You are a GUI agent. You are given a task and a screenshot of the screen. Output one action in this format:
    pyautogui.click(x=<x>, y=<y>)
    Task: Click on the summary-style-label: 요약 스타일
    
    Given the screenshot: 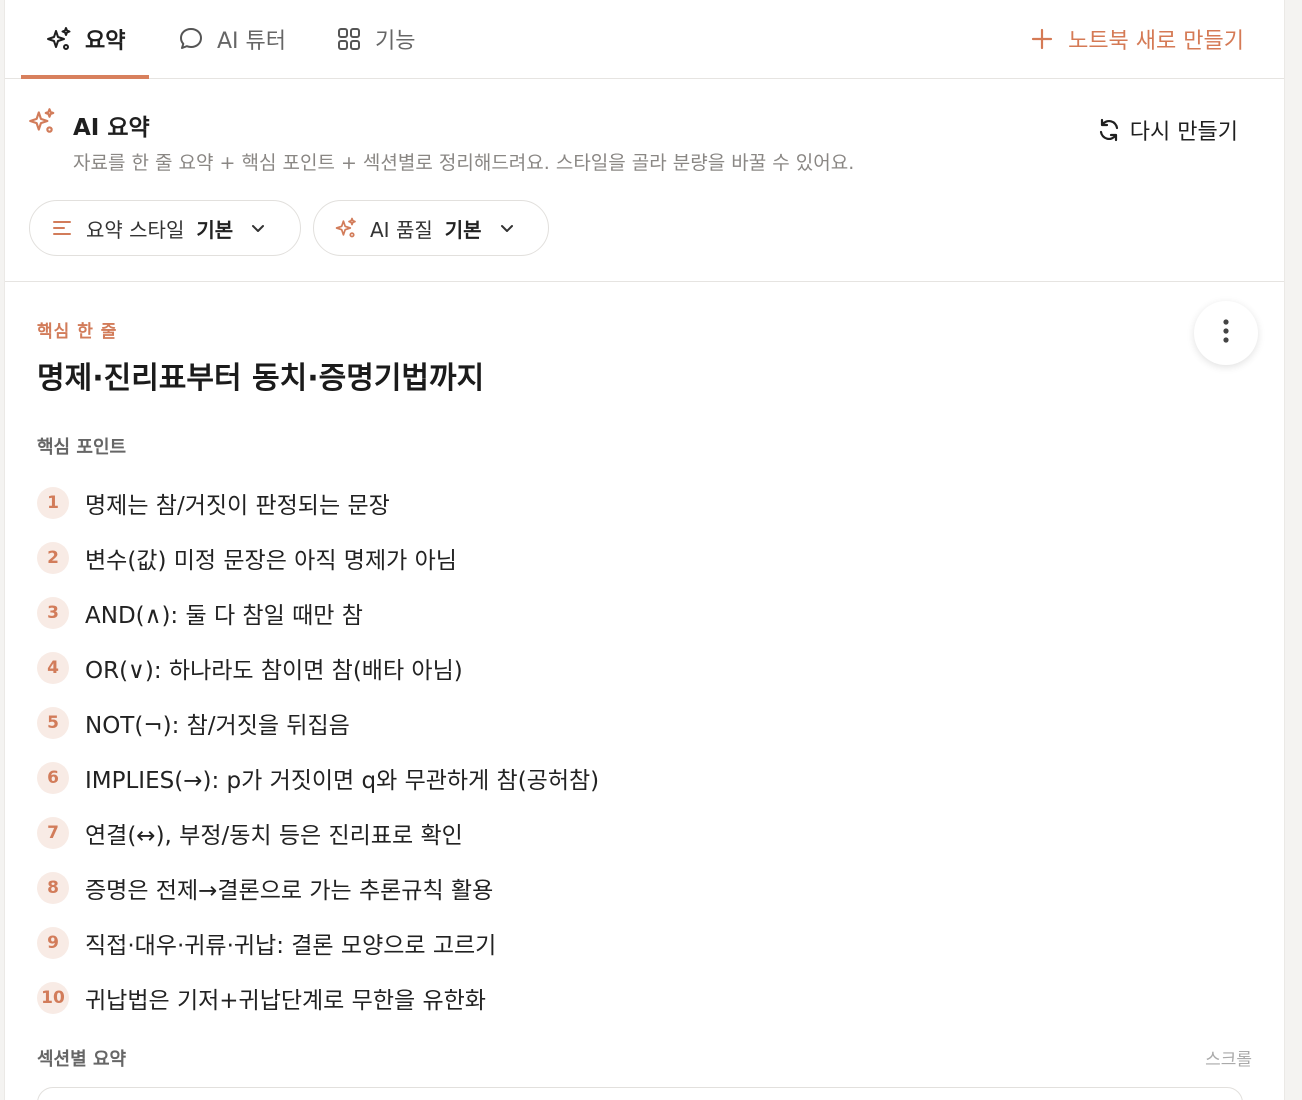 What is the action you would take?
    pyautogui.click(x=135, y=229)
    